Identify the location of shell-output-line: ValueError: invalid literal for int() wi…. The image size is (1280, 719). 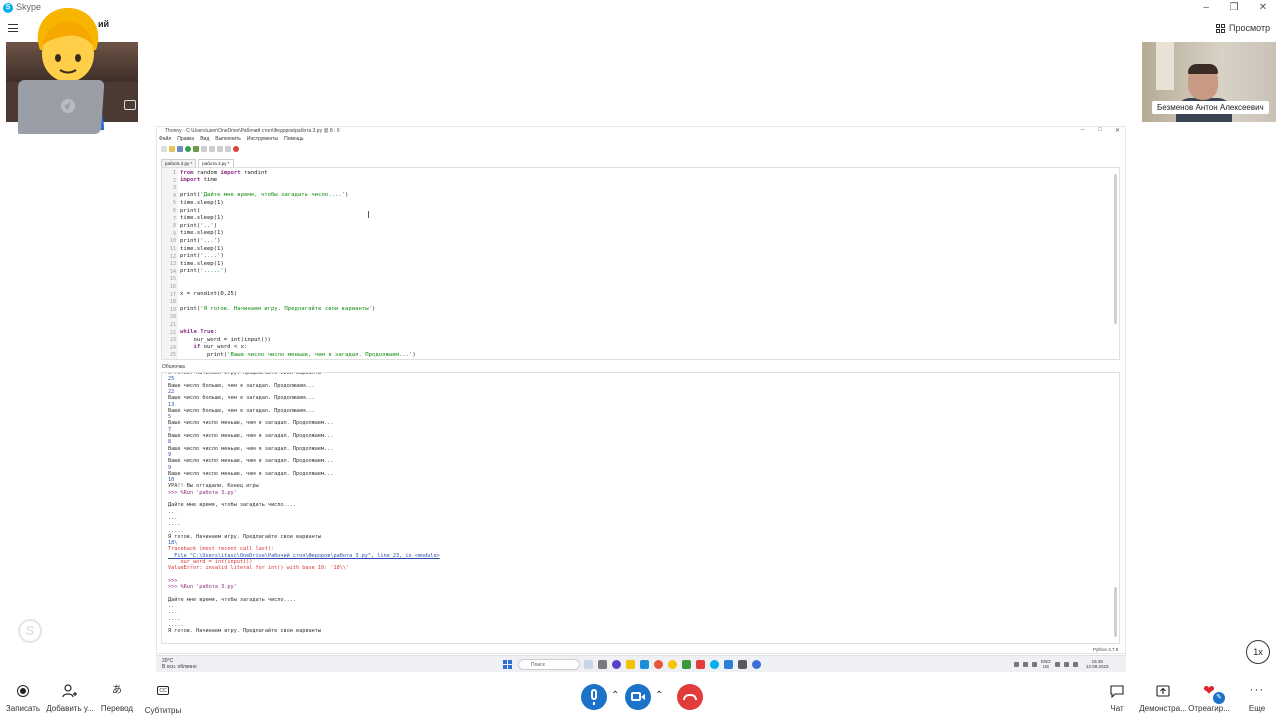
(259, 568).